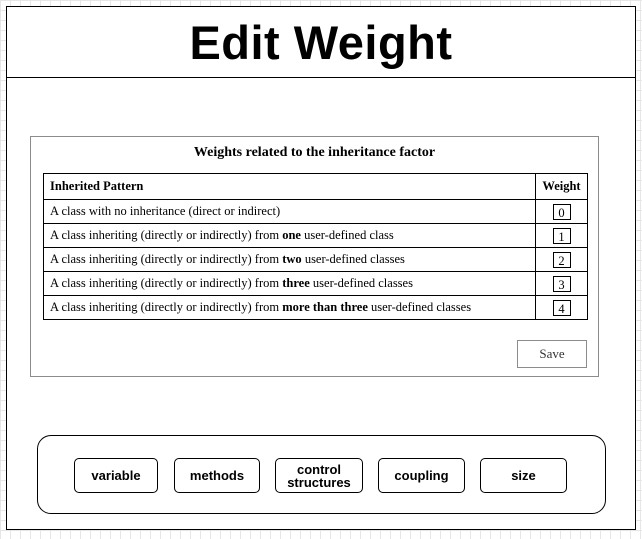 The width and height of the screenshot is (642, 539). Describe the element at coordinates (296, 283) in the screenshot. I see `pattern-count: three` at that location.